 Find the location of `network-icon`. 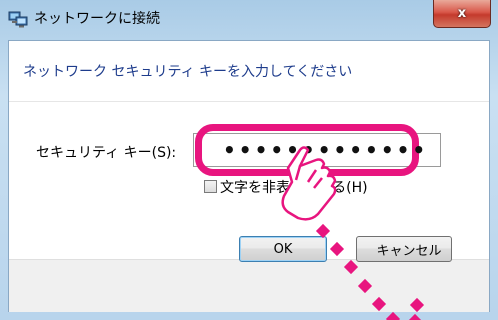

network-icon is located at coordinates (18, 19).